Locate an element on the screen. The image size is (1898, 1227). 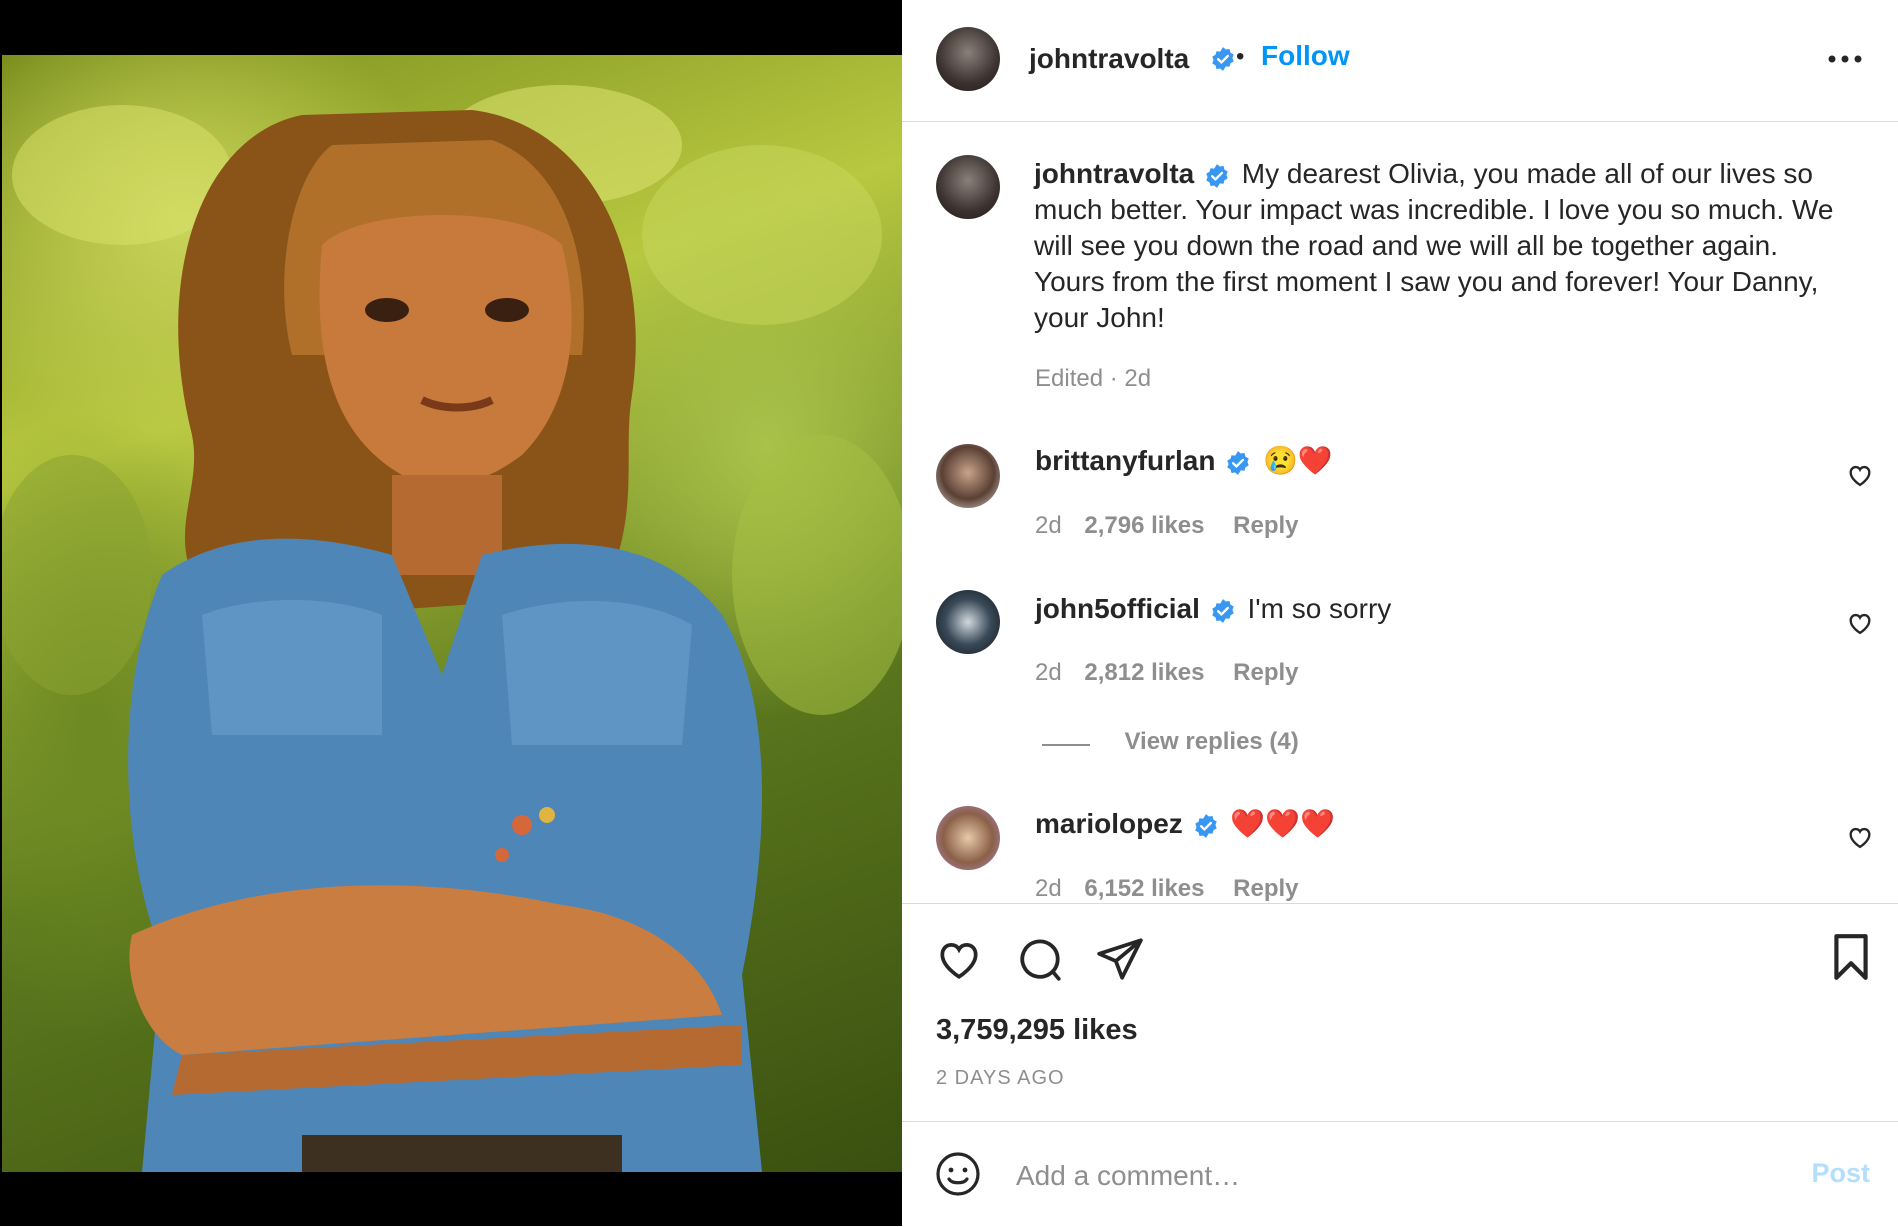
comment-text: ❤️❤️❤️ is located at coordinates (1282, 823).